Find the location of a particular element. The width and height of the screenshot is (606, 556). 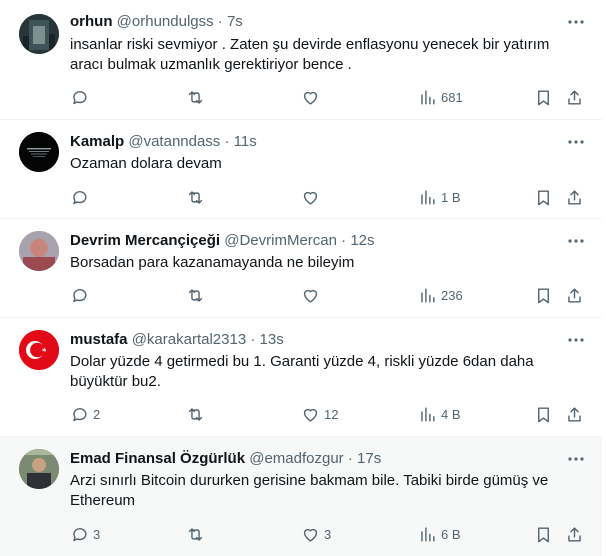

tweet-actions: 1 B is located at coordinates (327, 197).